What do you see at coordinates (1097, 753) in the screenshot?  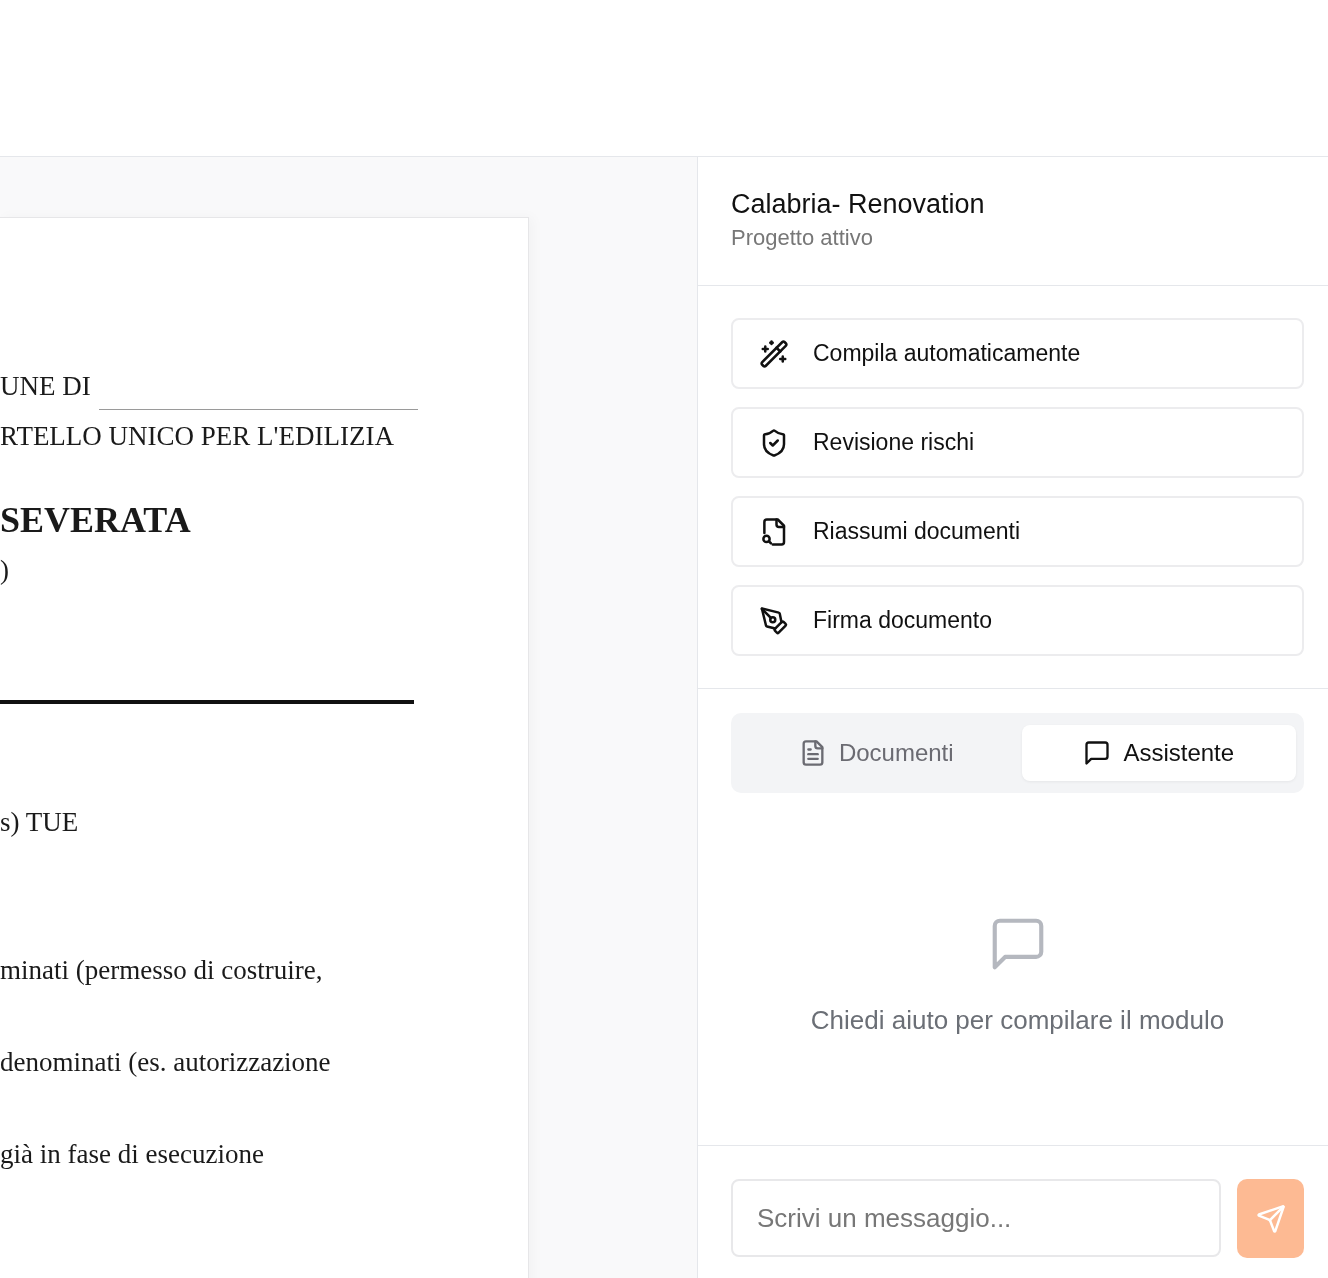 I see `chat-bubble-icon` at bounding box center [1097, 753].